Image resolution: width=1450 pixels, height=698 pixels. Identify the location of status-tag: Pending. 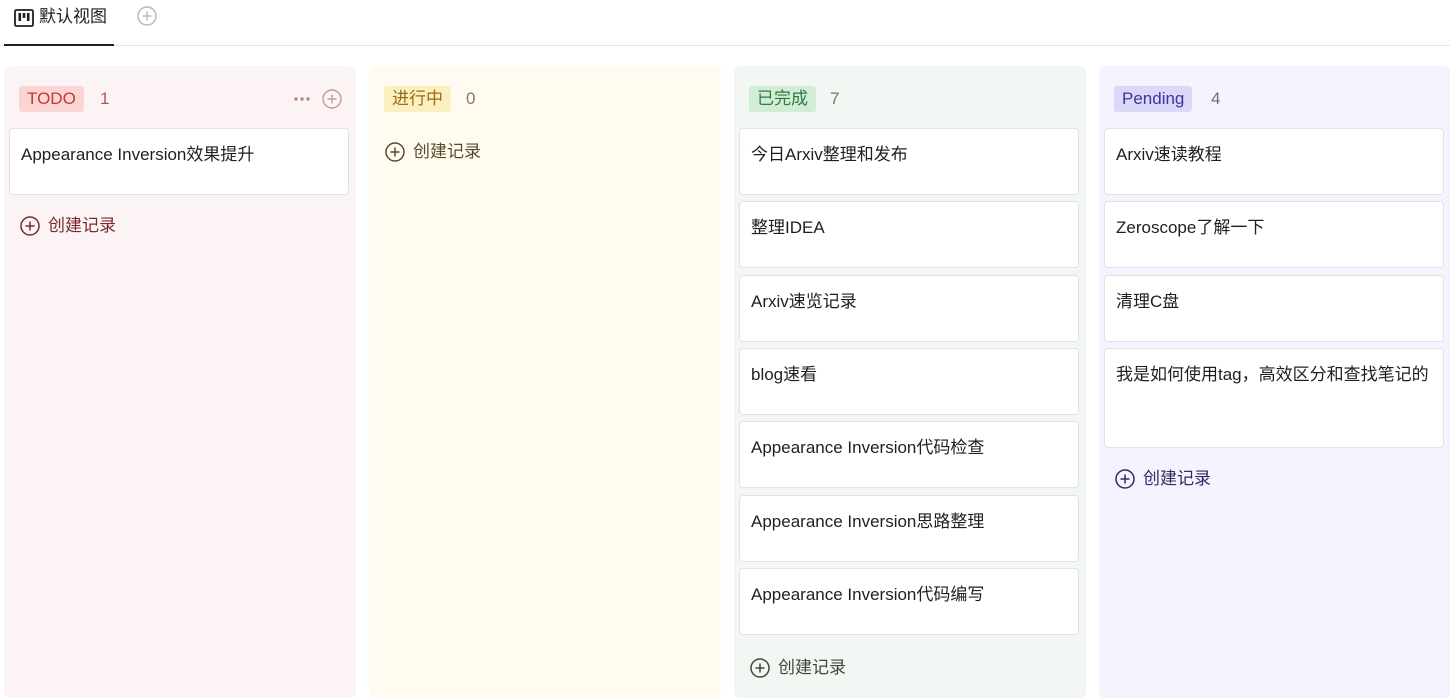
(1153, 99).